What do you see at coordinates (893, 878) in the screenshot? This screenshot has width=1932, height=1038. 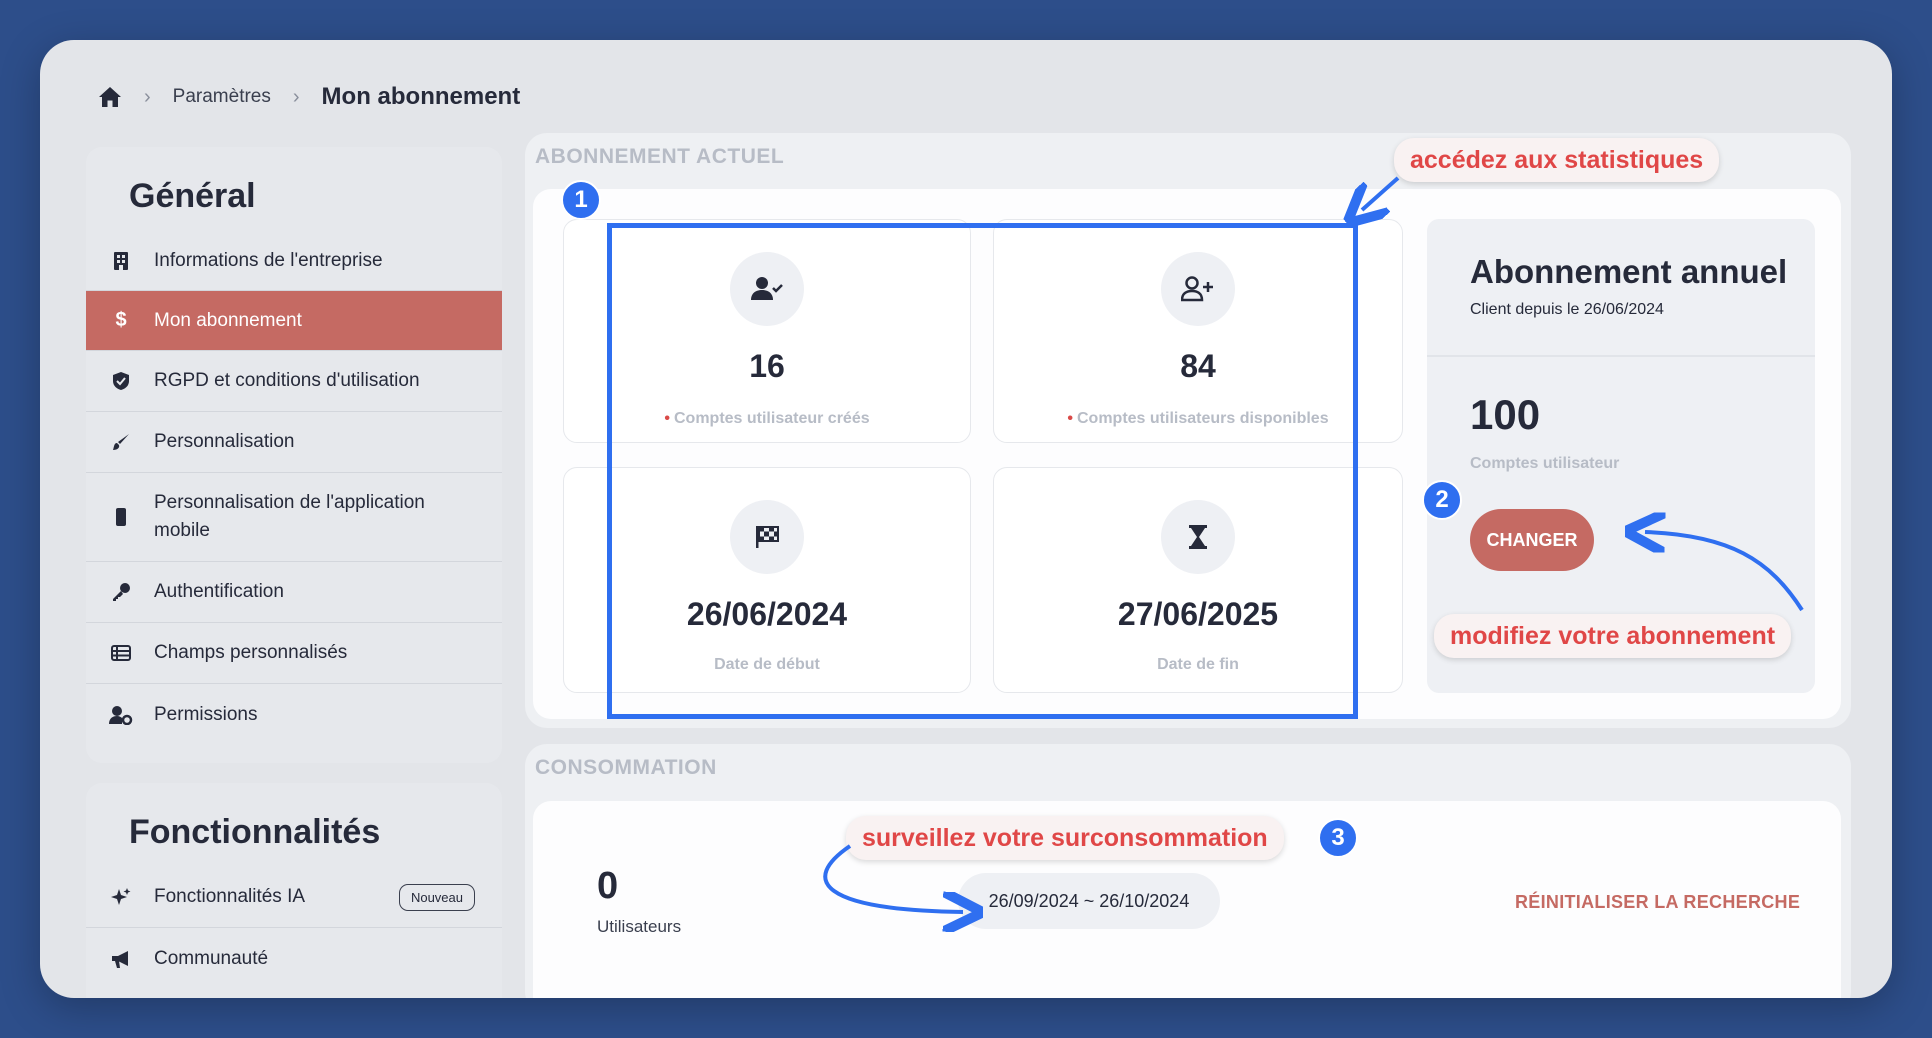 I see `arrow-to-date-range` at bounding box center [893, 878].